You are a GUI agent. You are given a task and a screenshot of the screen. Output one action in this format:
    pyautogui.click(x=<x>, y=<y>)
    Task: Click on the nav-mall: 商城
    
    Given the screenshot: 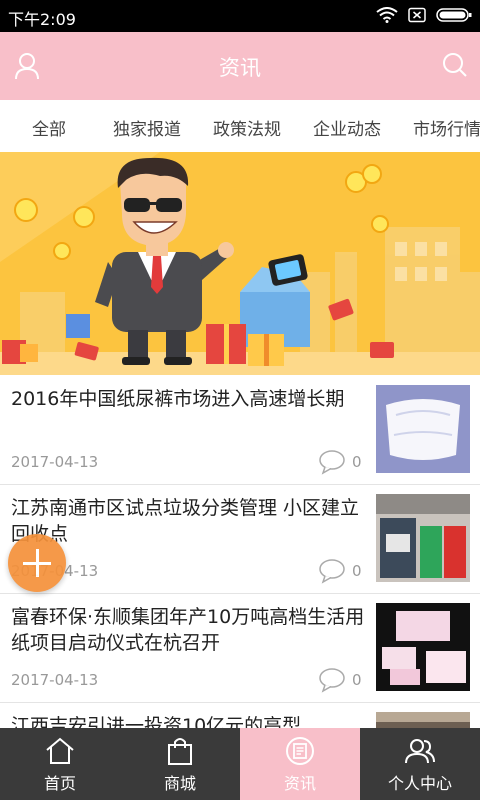 What is the action you would take?
    pyautogui.click(x=180, y=764)
    